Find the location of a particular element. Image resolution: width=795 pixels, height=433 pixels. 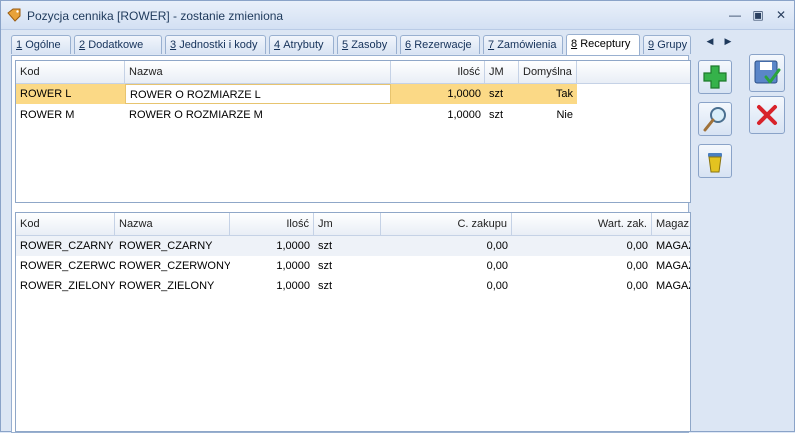

delete-button is located at coordinates (715, 161).